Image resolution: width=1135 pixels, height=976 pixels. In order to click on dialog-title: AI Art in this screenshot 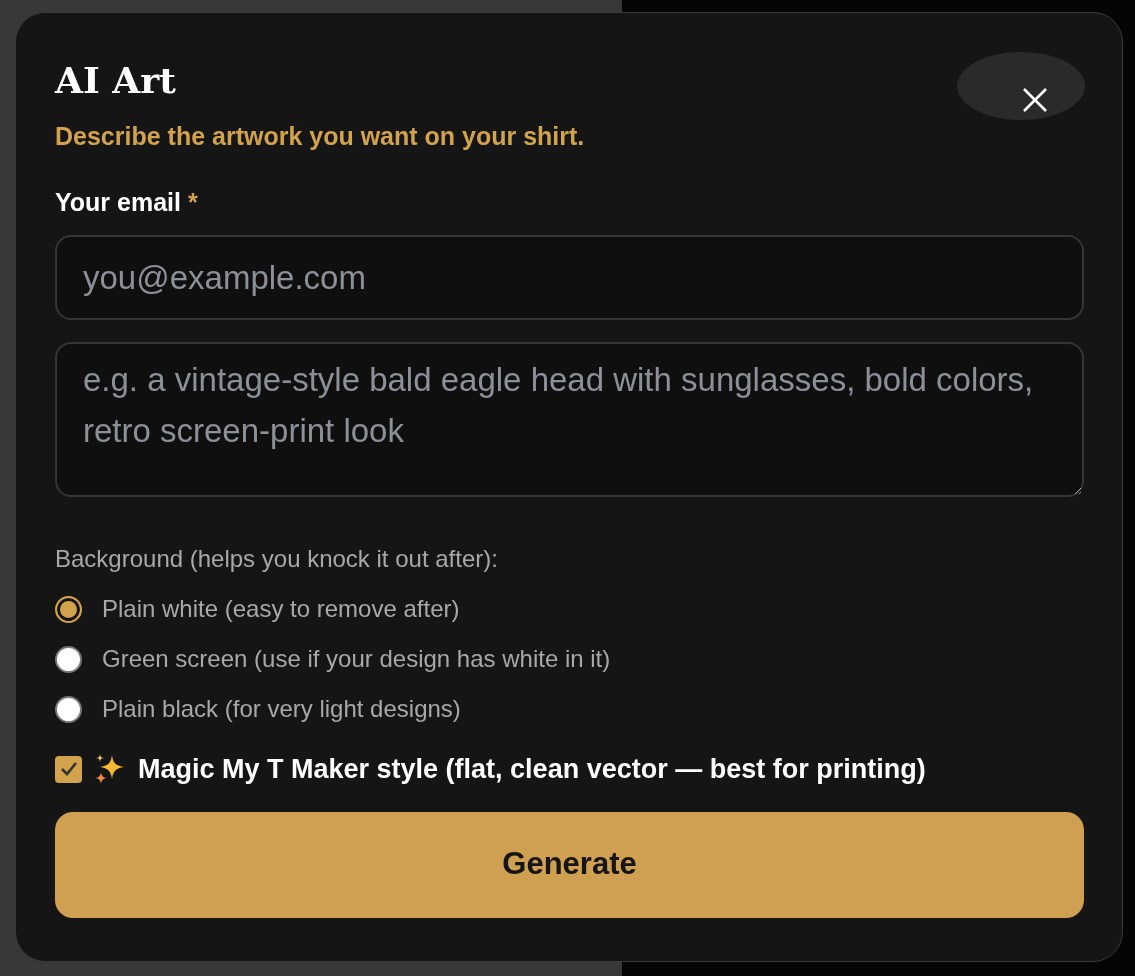, I will do `click(115, 81)`.